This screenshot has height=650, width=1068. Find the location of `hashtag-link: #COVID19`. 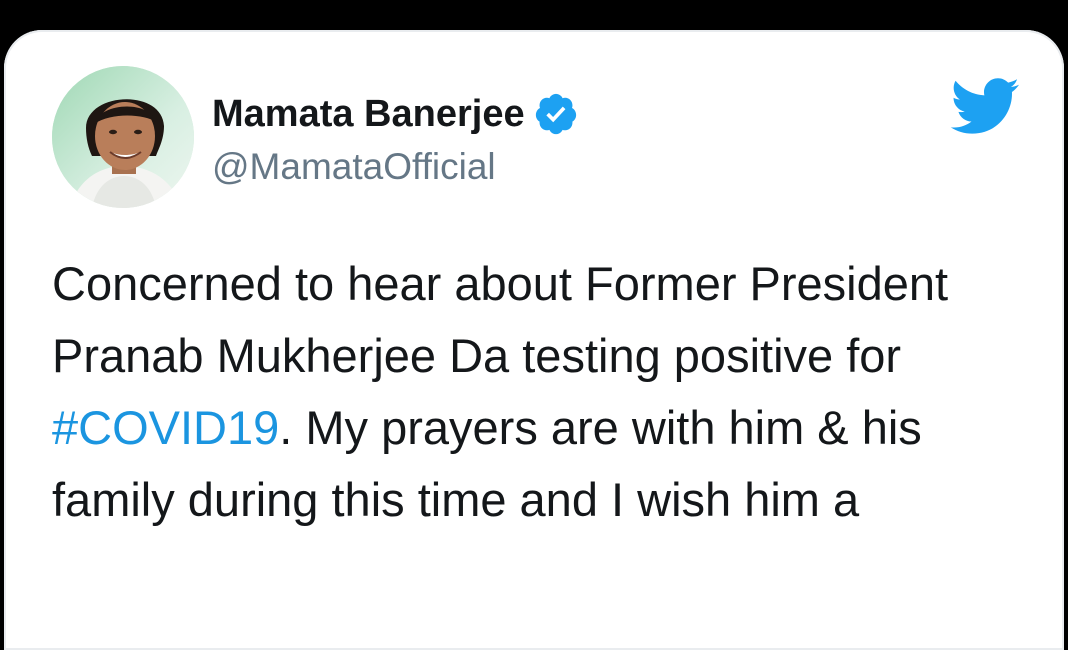

hashtag-link: #COVID19 is located at coordinates (165, 427).